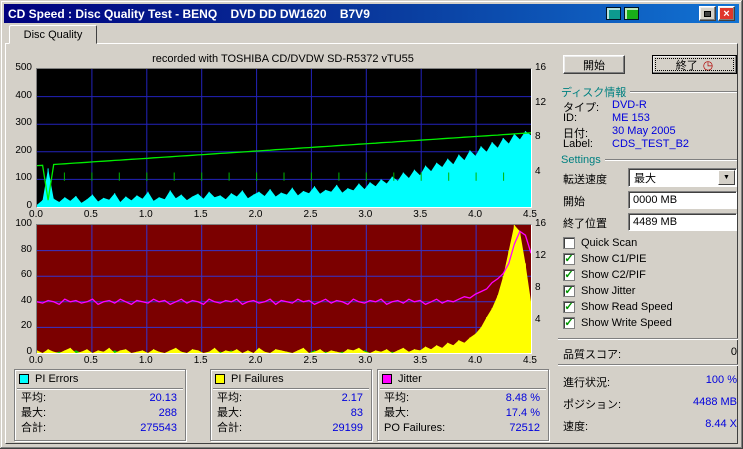  What do you see at coordinates (733, 352) in the screenshot?
I see `quality-score-value: 0` at bounding box center [733, 352].